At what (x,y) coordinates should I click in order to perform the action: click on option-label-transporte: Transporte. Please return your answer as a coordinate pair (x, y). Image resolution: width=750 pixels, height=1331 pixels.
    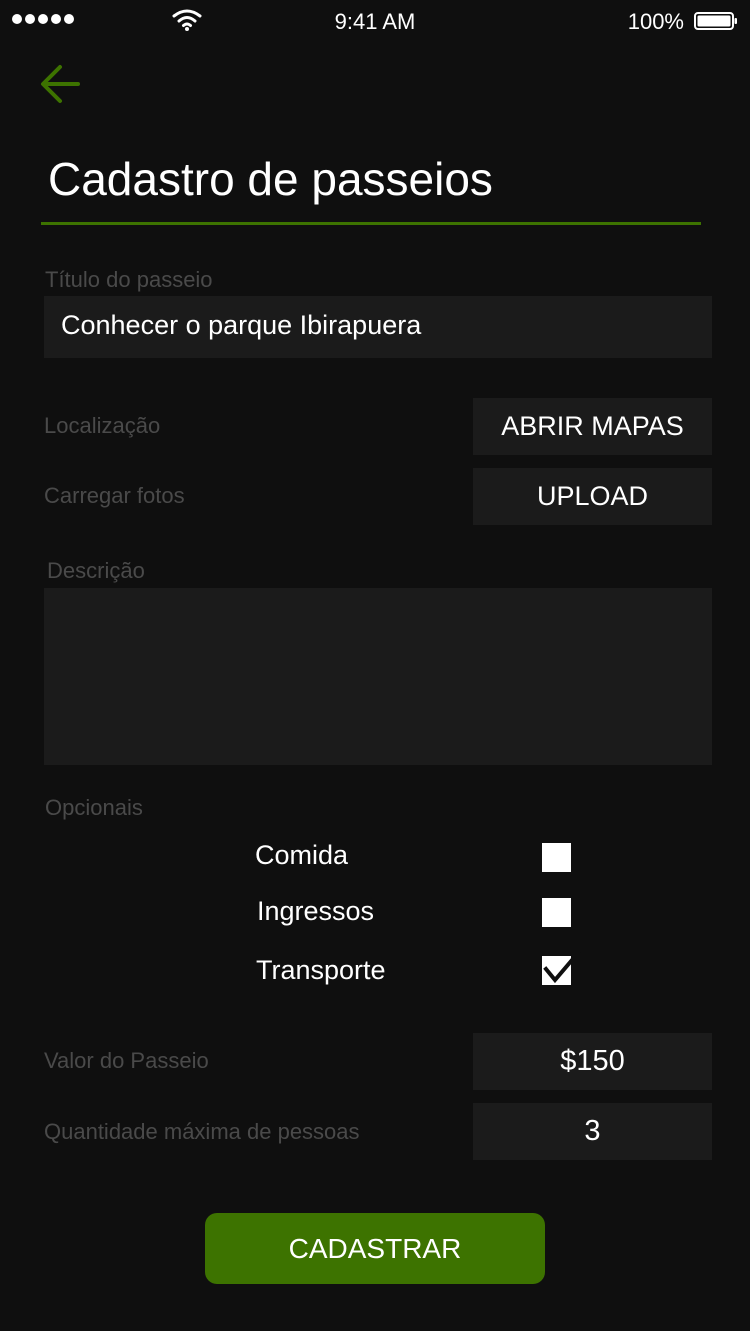
    Looking at the image, I should click on (321, 970).